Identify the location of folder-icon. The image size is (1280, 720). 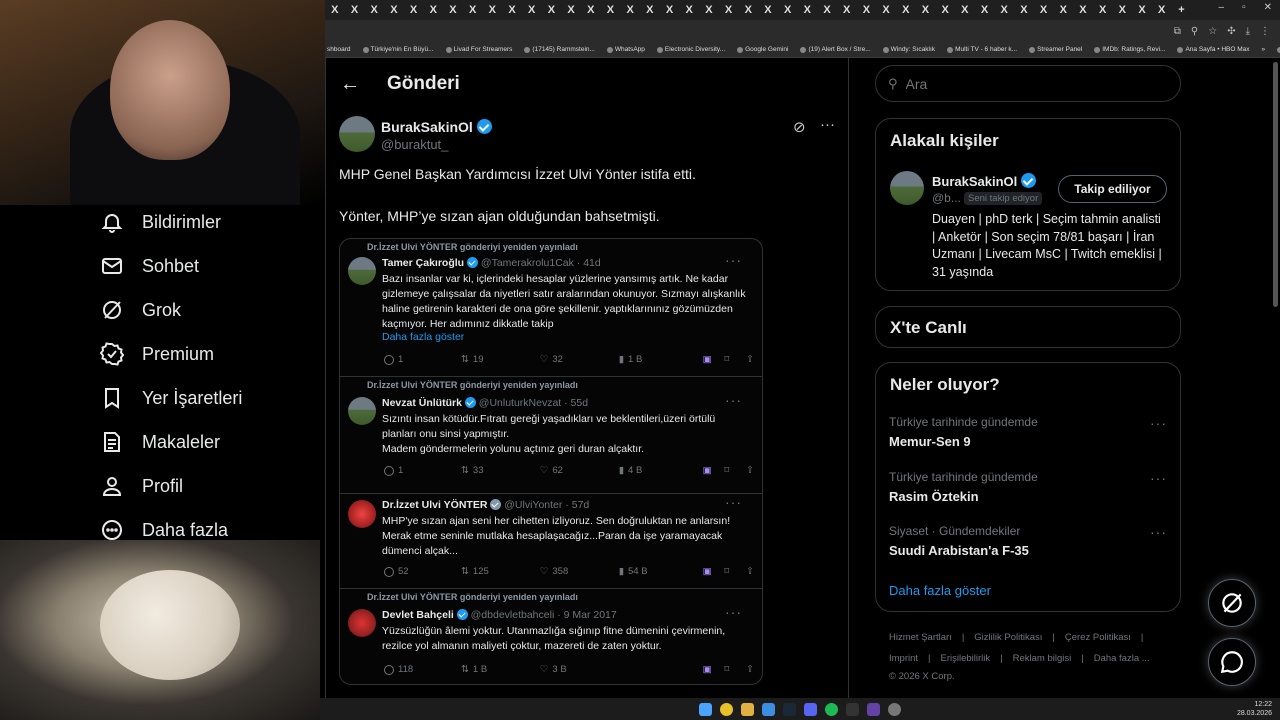
(747, 709).